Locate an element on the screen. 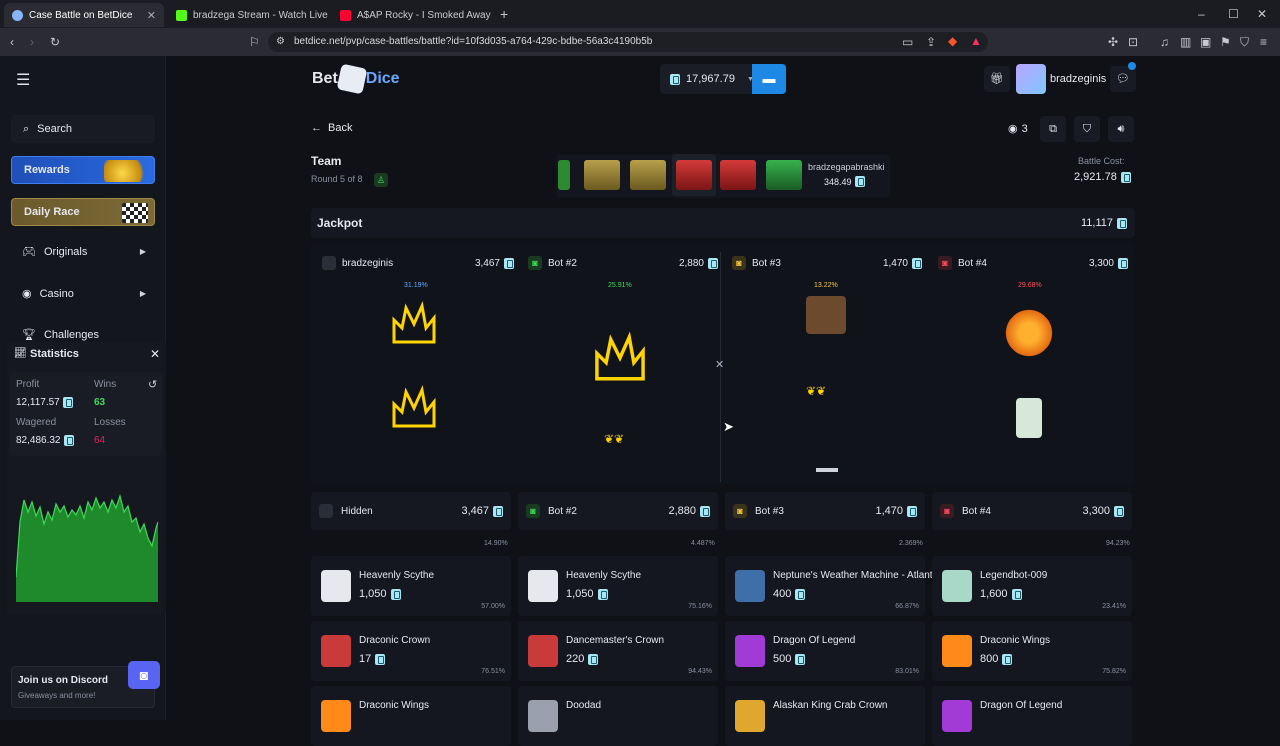 The image size is (1280, 746). casino-label: Casino is located at coordinates (56, 293).